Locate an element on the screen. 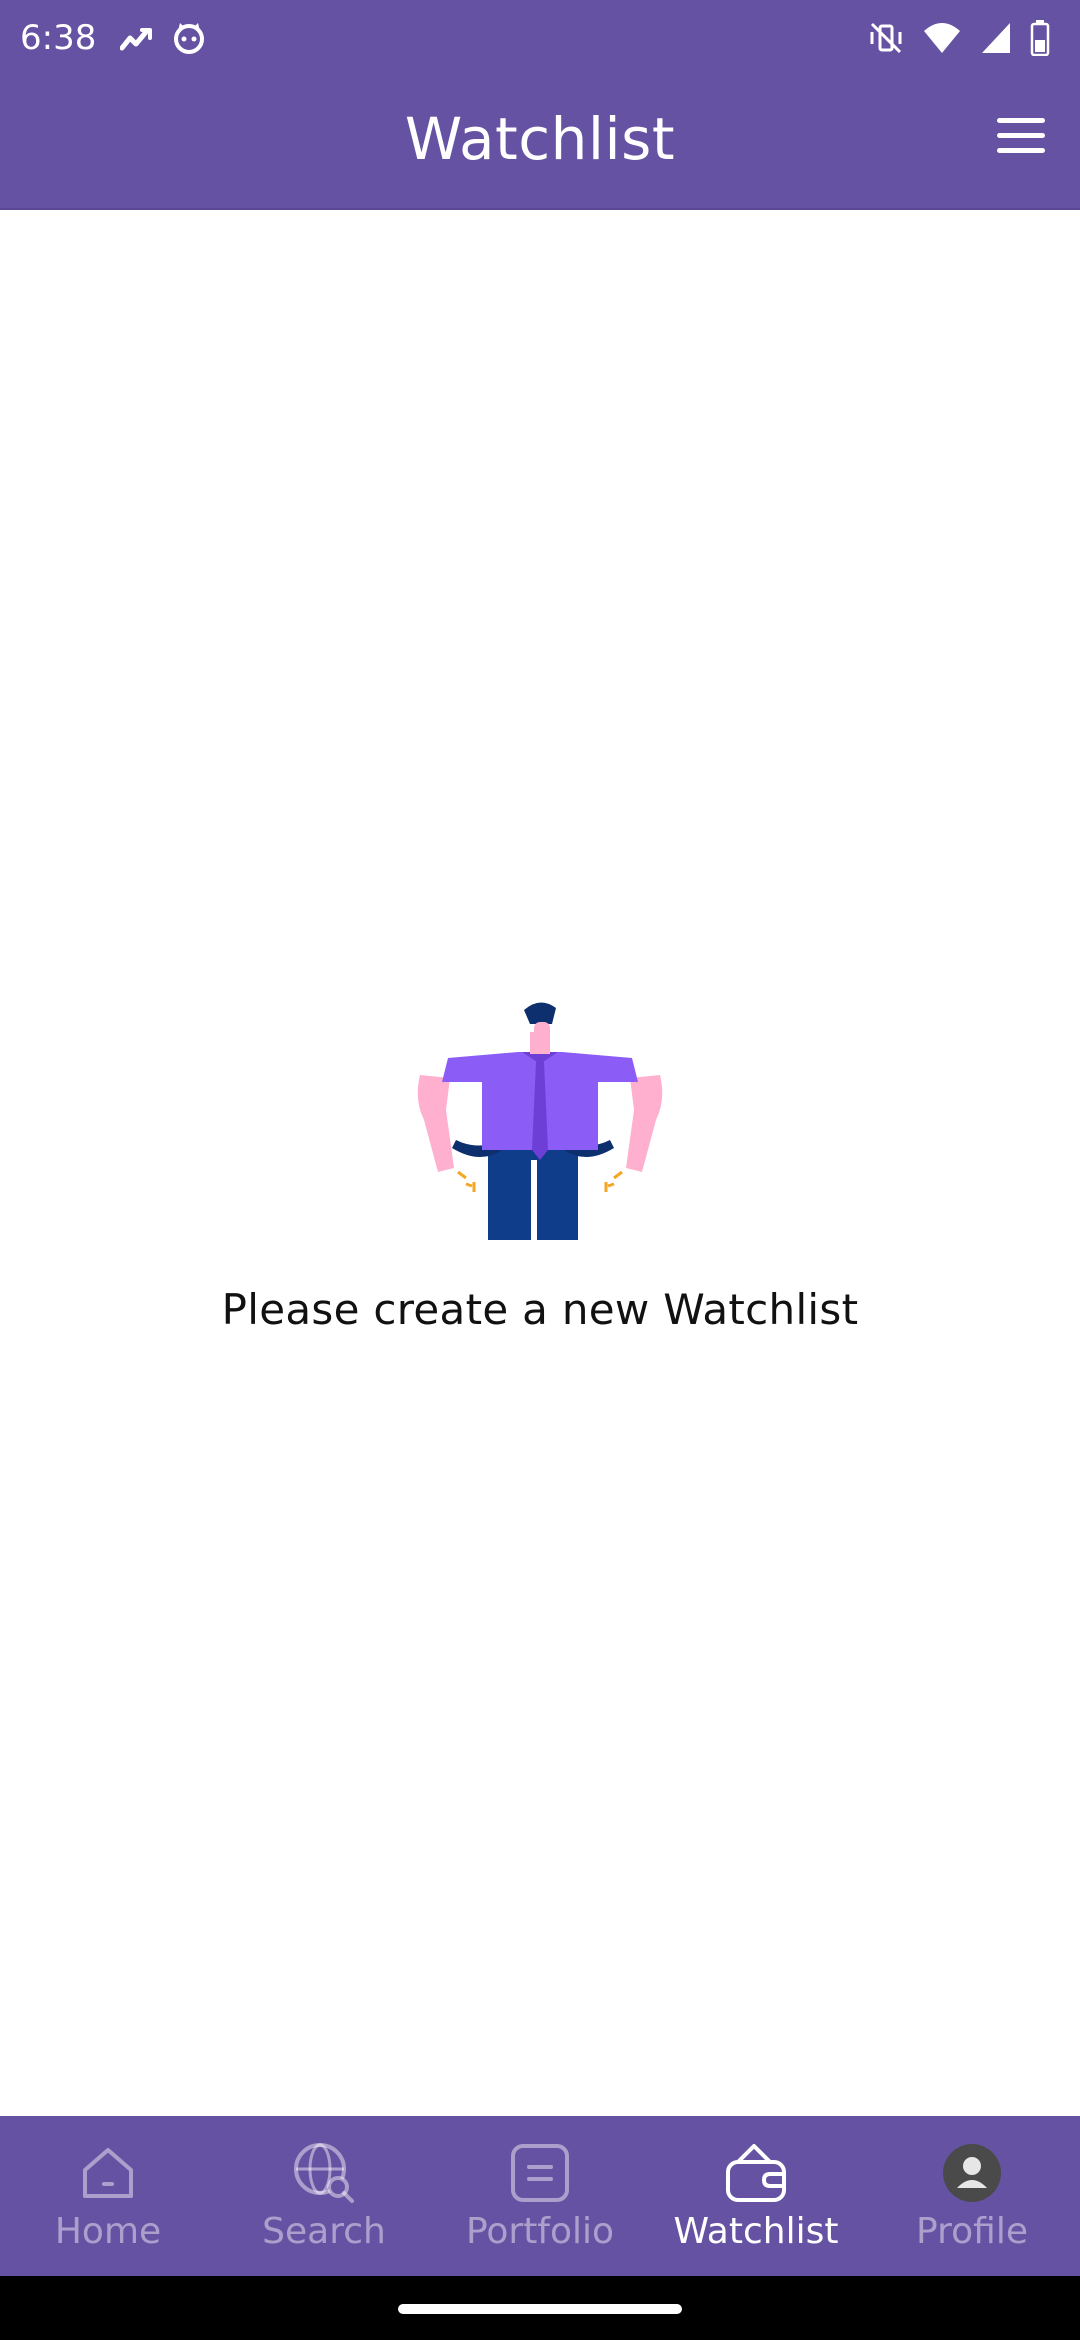  status-time: 6:38 is located at coordinates (58, 38).